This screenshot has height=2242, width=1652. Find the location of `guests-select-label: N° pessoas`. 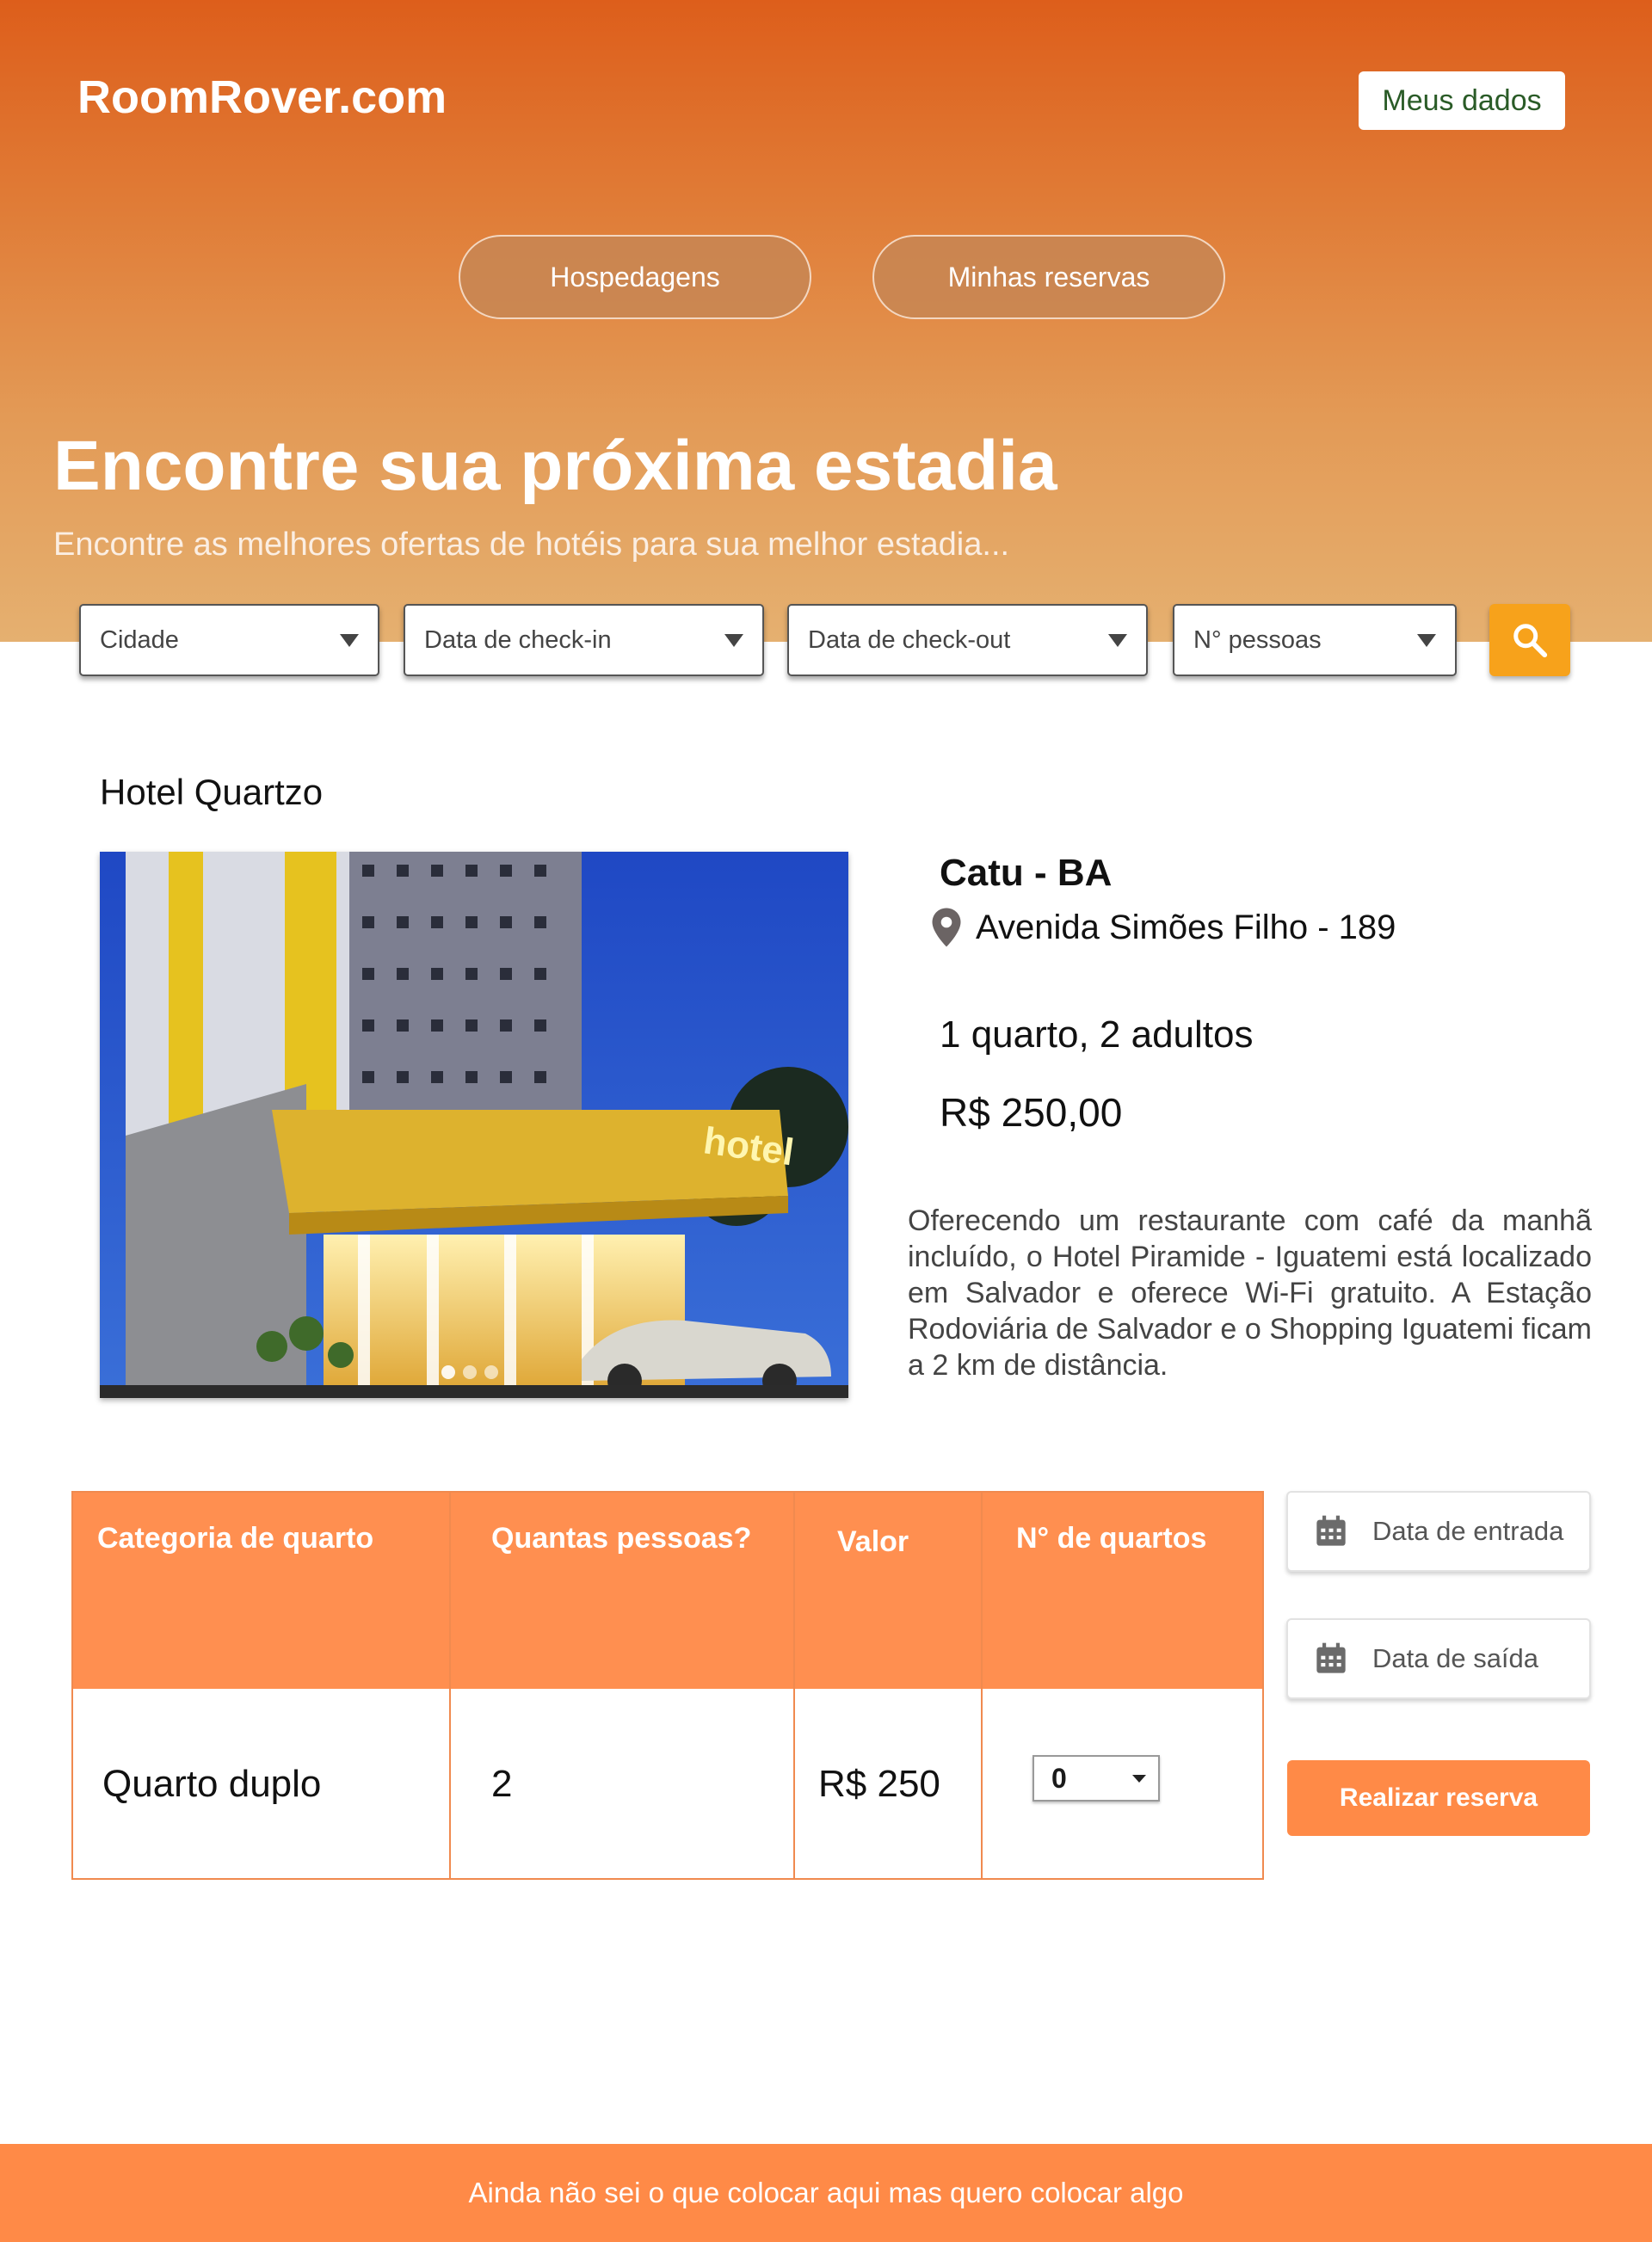

guests-select-label: N° pessoas is located at coordinates (1257, 639).